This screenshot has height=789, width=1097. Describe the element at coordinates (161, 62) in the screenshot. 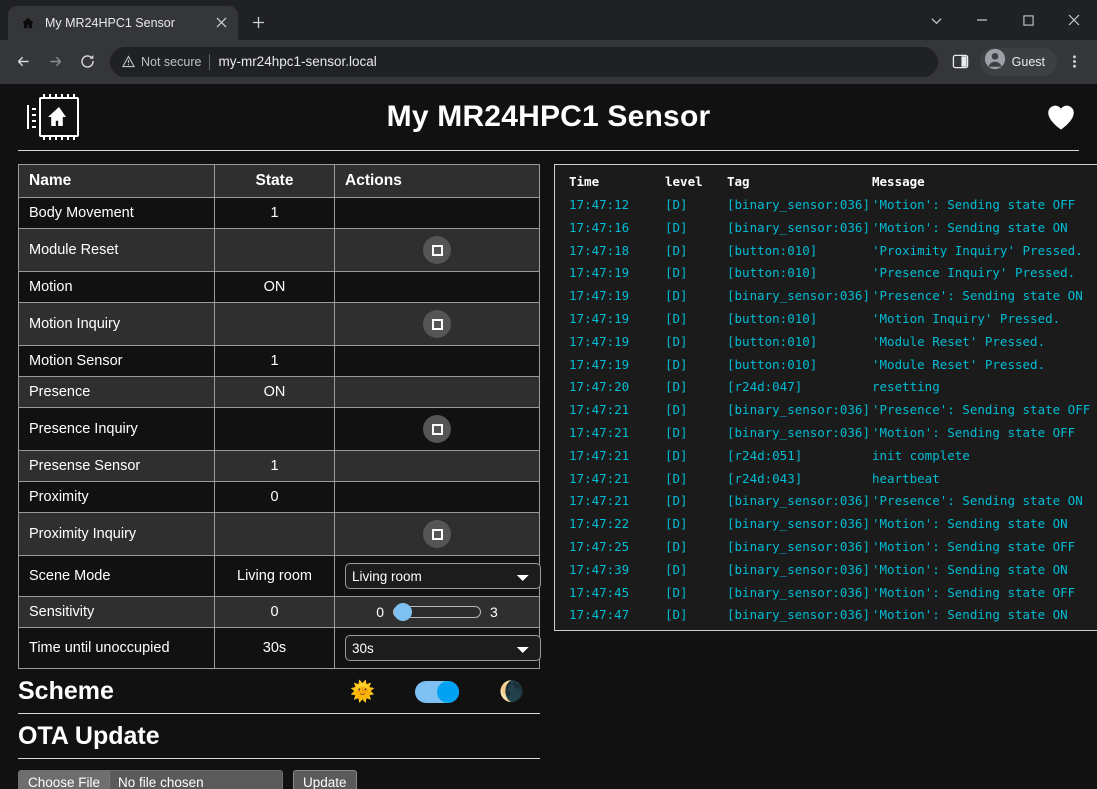

I see `not-secure-indicator: Not secure` at that location.